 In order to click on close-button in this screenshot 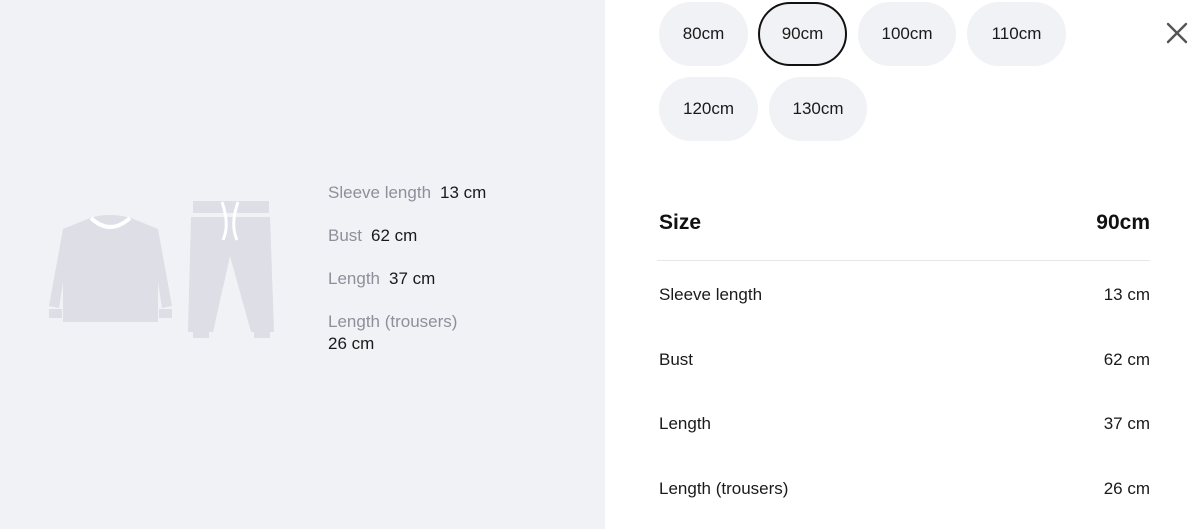, I will do `click(1177, 33)`.